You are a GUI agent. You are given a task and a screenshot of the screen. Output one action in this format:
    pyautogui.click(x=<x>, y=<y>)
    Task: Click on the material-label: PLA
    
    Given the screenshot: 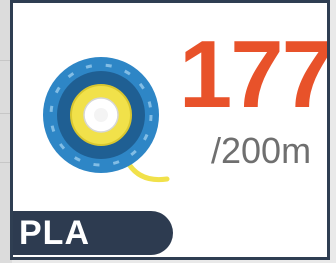 What is the action you would take?
    pyautogui.click(x=54, y=233)
    